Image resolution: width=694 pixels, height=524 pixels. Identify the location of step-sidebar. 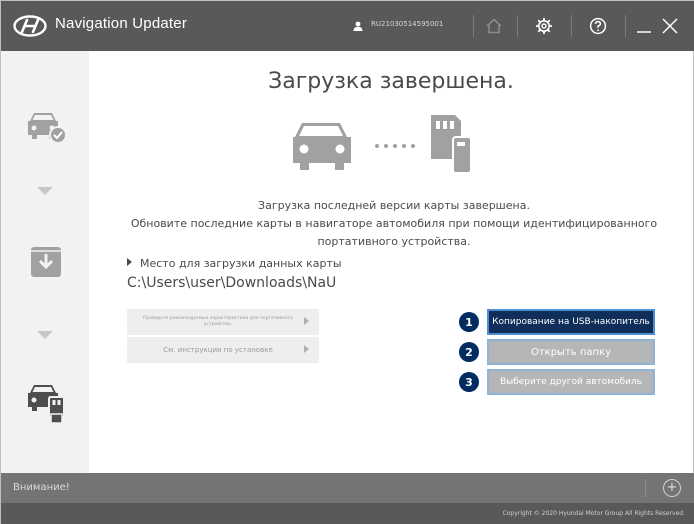
(45, 262).